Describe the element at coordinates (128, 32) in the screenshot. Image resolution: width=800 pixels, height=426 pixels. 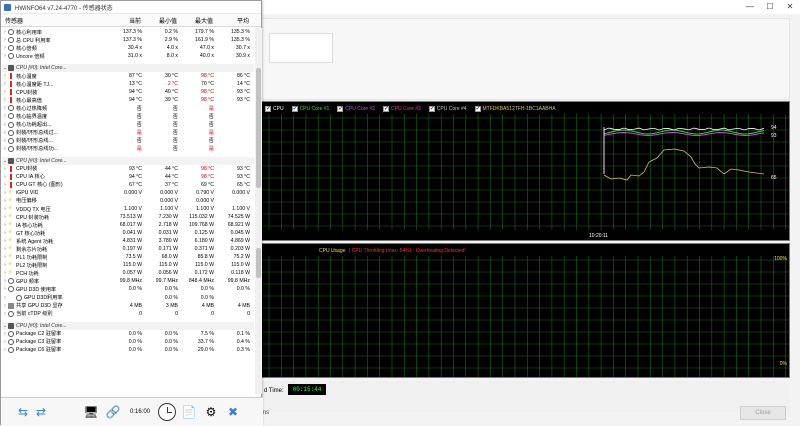
I see `sensor-row: › 核心利用率 137.3 % 0.2 % 179.7 % 135.3 %` at that location.